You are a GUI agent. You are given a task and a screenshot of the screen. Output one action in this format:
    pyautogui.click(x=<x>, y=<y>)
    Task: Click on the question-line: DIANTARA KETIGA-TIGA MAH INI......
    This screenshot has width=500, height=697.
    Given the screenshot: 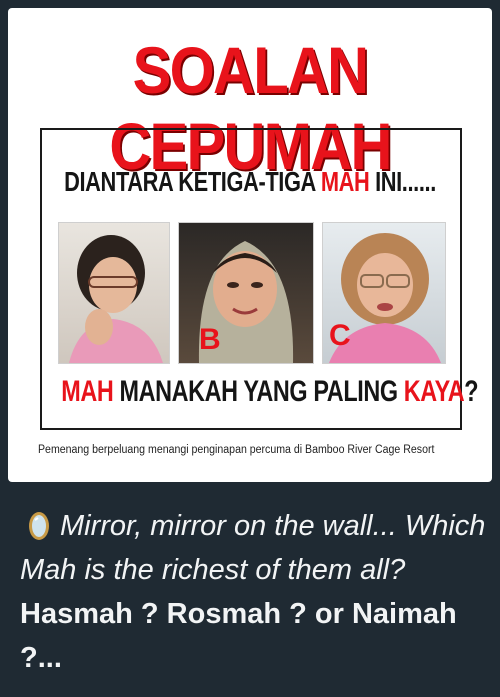 What is the action you would take?
    pyautogui.click(x=250, y=181)
    